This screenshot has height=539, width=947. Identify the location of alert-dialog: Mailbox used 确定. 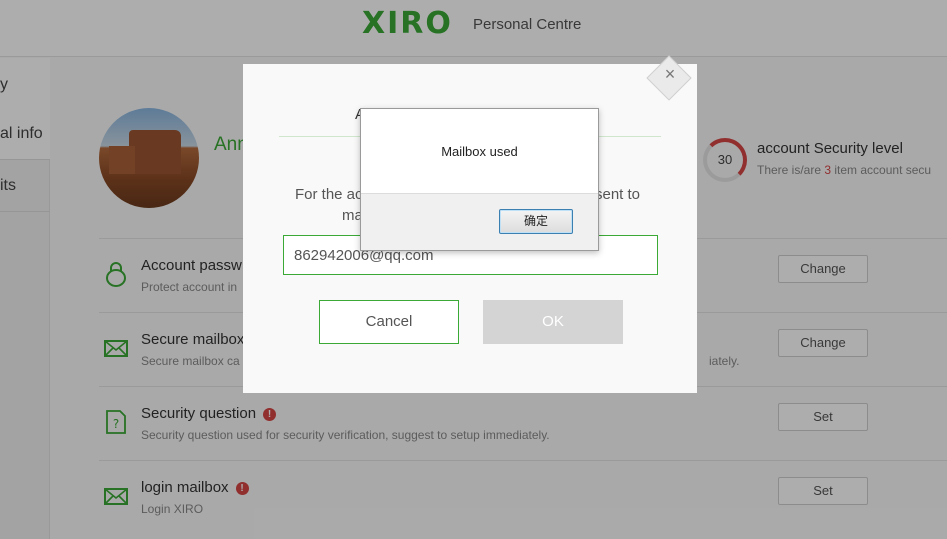
(479, 179).